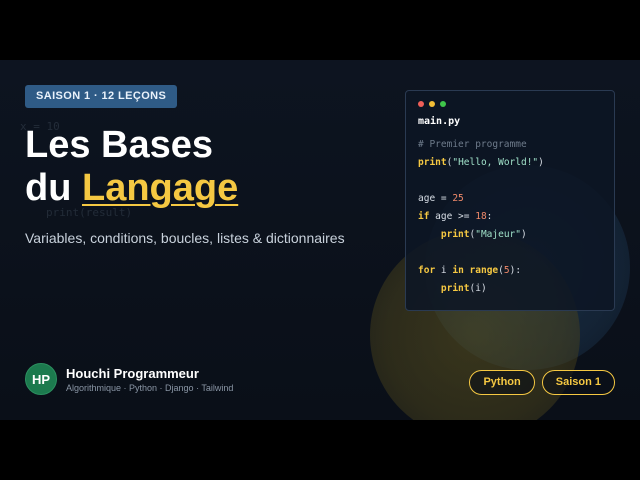  What do you see at coordinates (424, 216) in the screenshot?
I see `code-keyword: if` at bounding box center [424, 216].